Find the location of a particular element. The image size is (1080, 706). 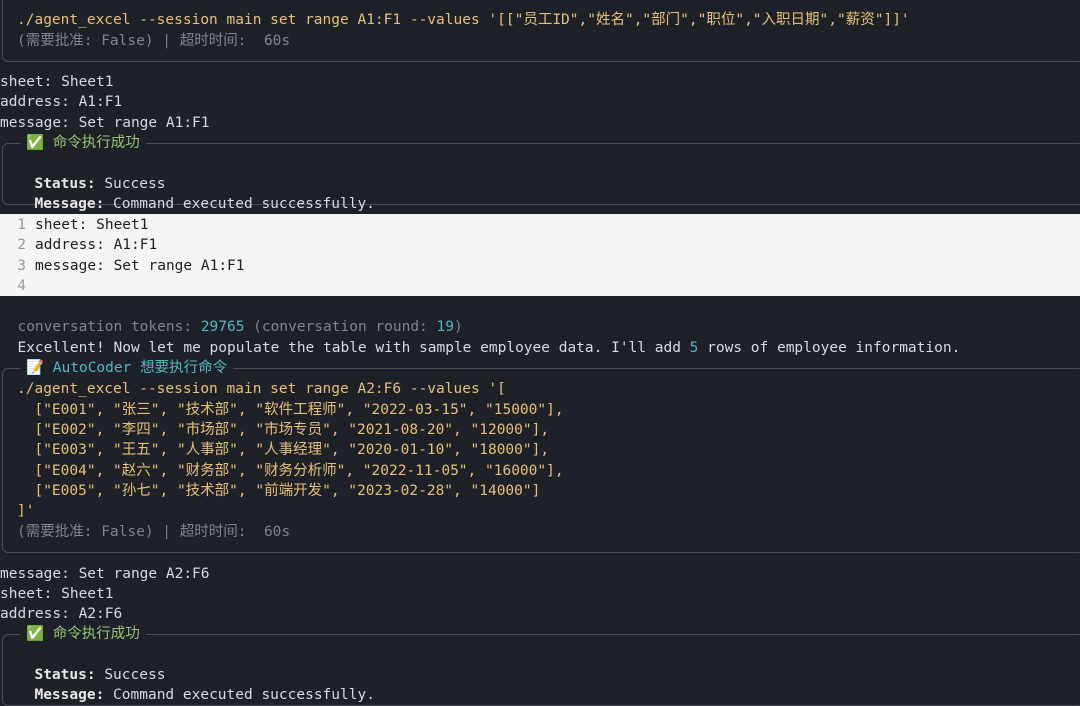

output-line: address: A2:F6 is located at coordinates (61, 614).